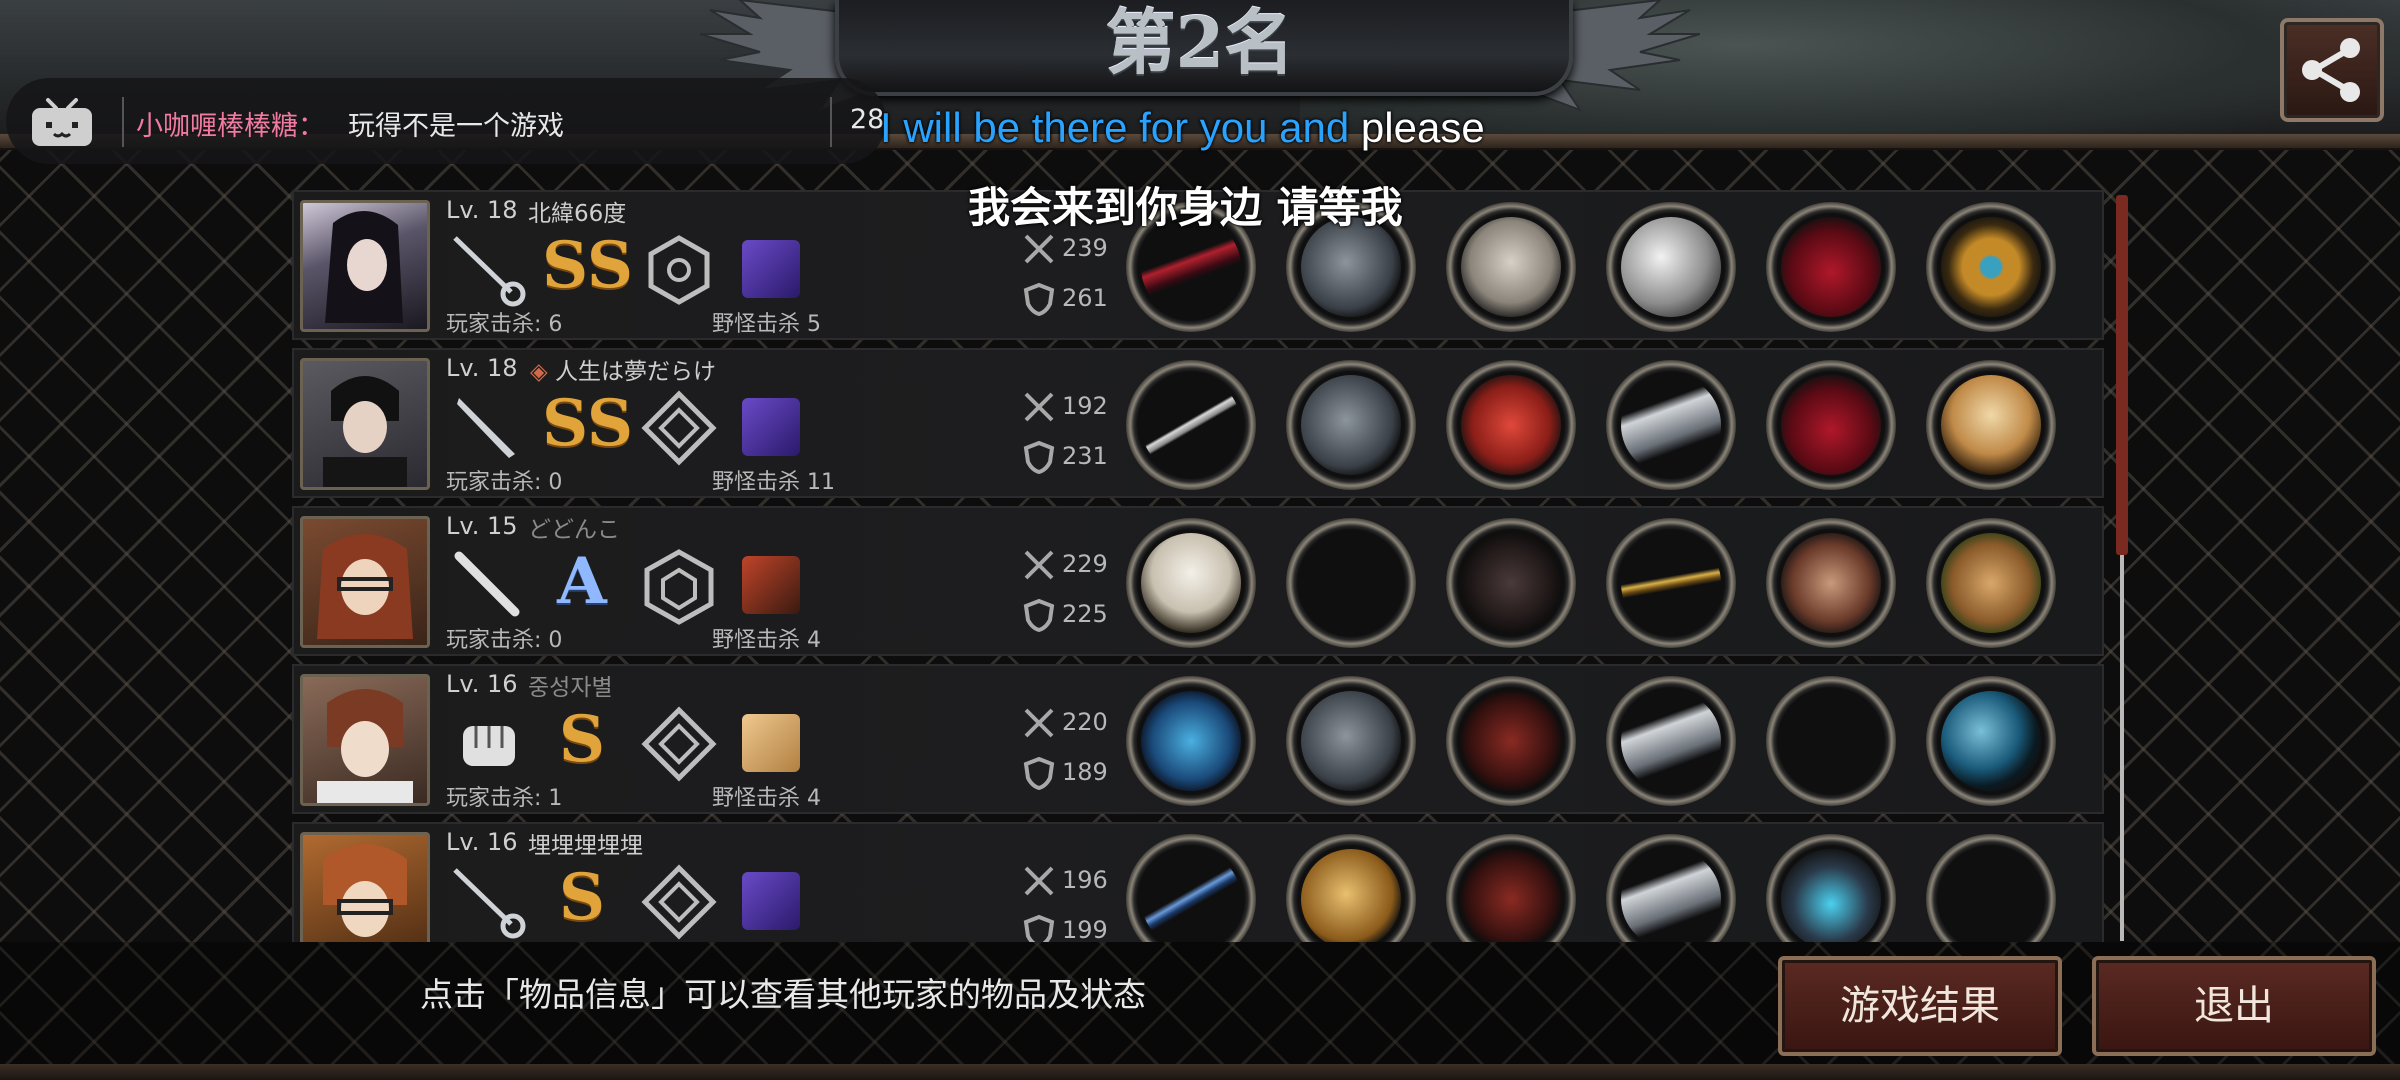 Image resolution: width=2400 pixels, height=1080 pixels. I want to click on player-kills: 玩家击杀: 6, so click(504, 324).